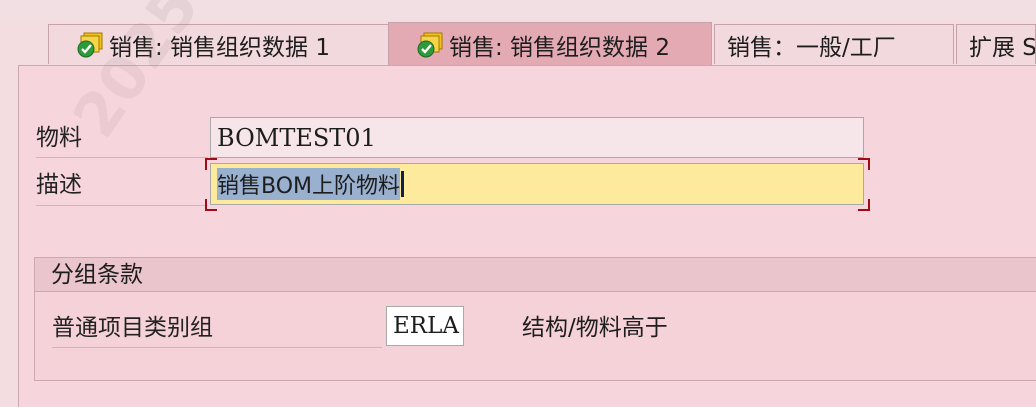  What do you see at coordinates (560, 47) in the screenshot?
I see `tab-label: 销售: 销售组织数据 2` at bounding box center [560, 47].